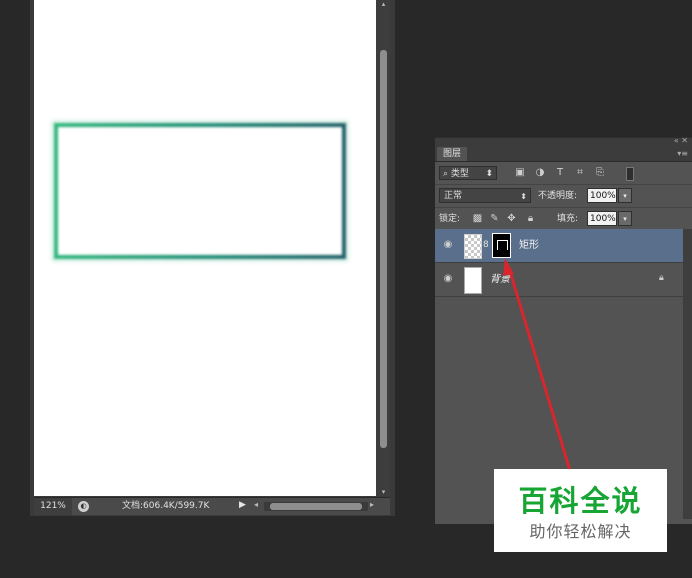 This screenshot has height=578, width=692. I want to click on lock-icon: 🔒︎, so click(661, 278).